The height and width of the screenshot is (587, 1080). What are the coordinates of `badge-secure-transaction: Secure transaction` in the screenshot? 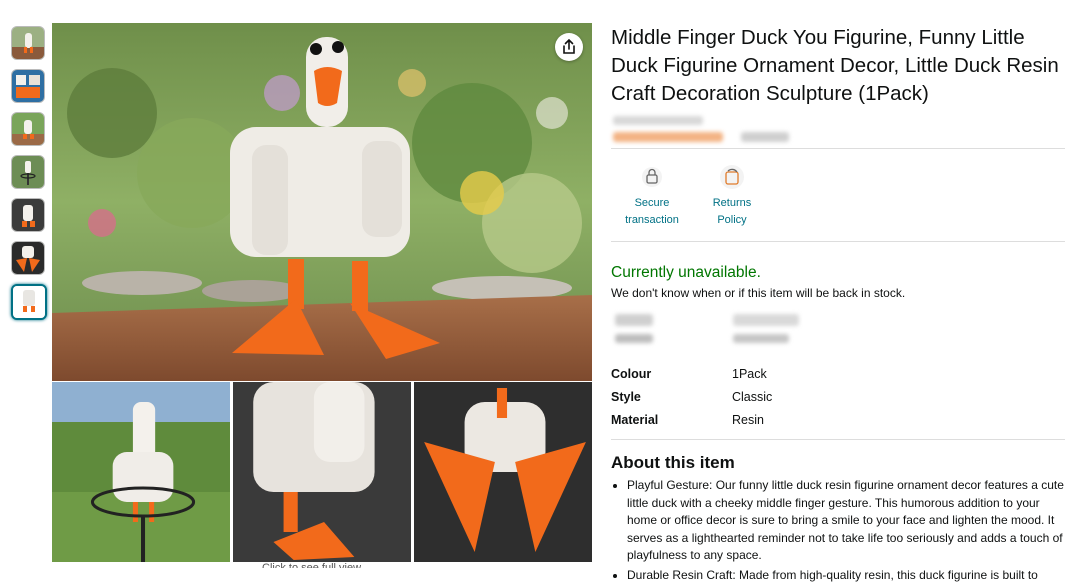 It's located at (652, 196).